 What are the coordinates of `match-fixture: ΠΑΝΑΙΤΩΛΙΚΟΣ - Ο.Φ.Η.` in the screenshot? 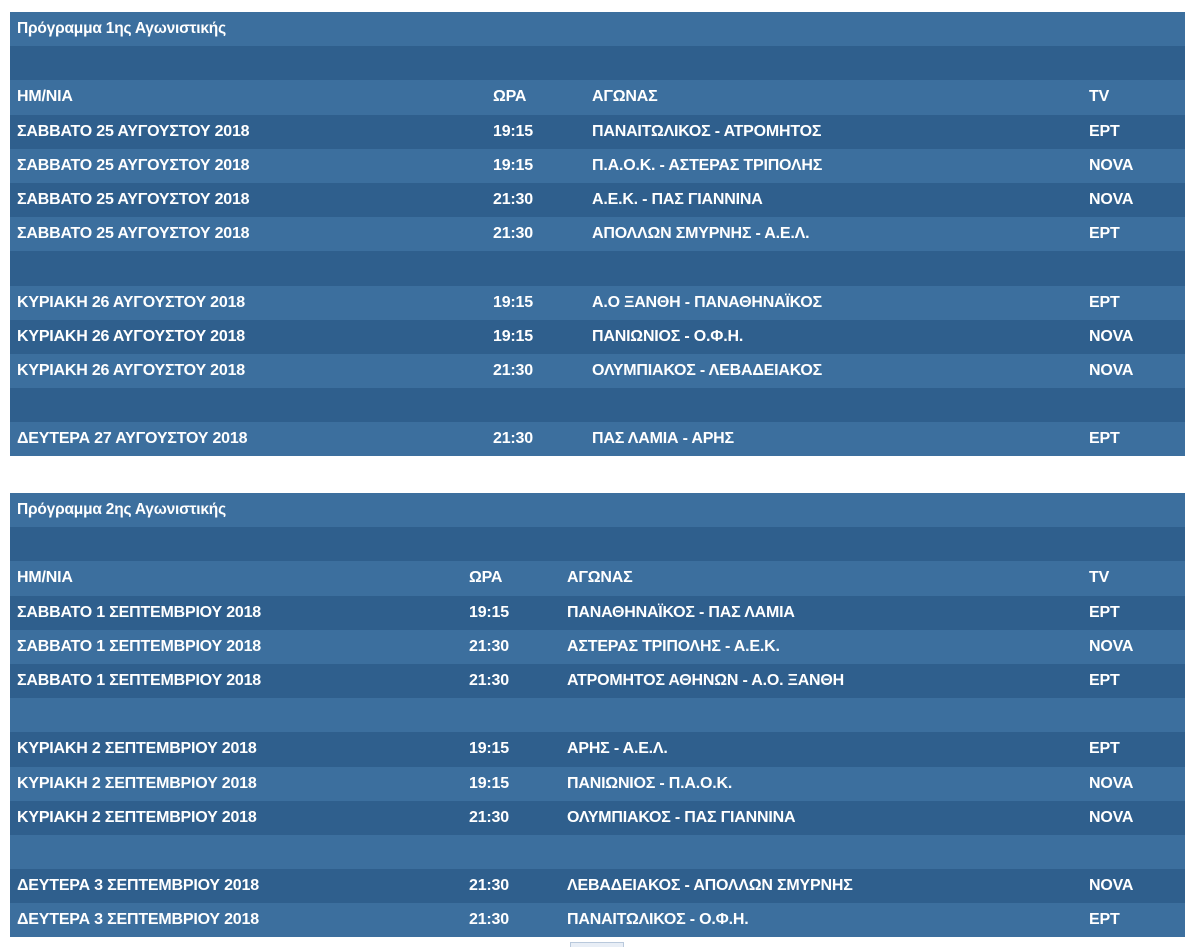 It's located at (658, 920).